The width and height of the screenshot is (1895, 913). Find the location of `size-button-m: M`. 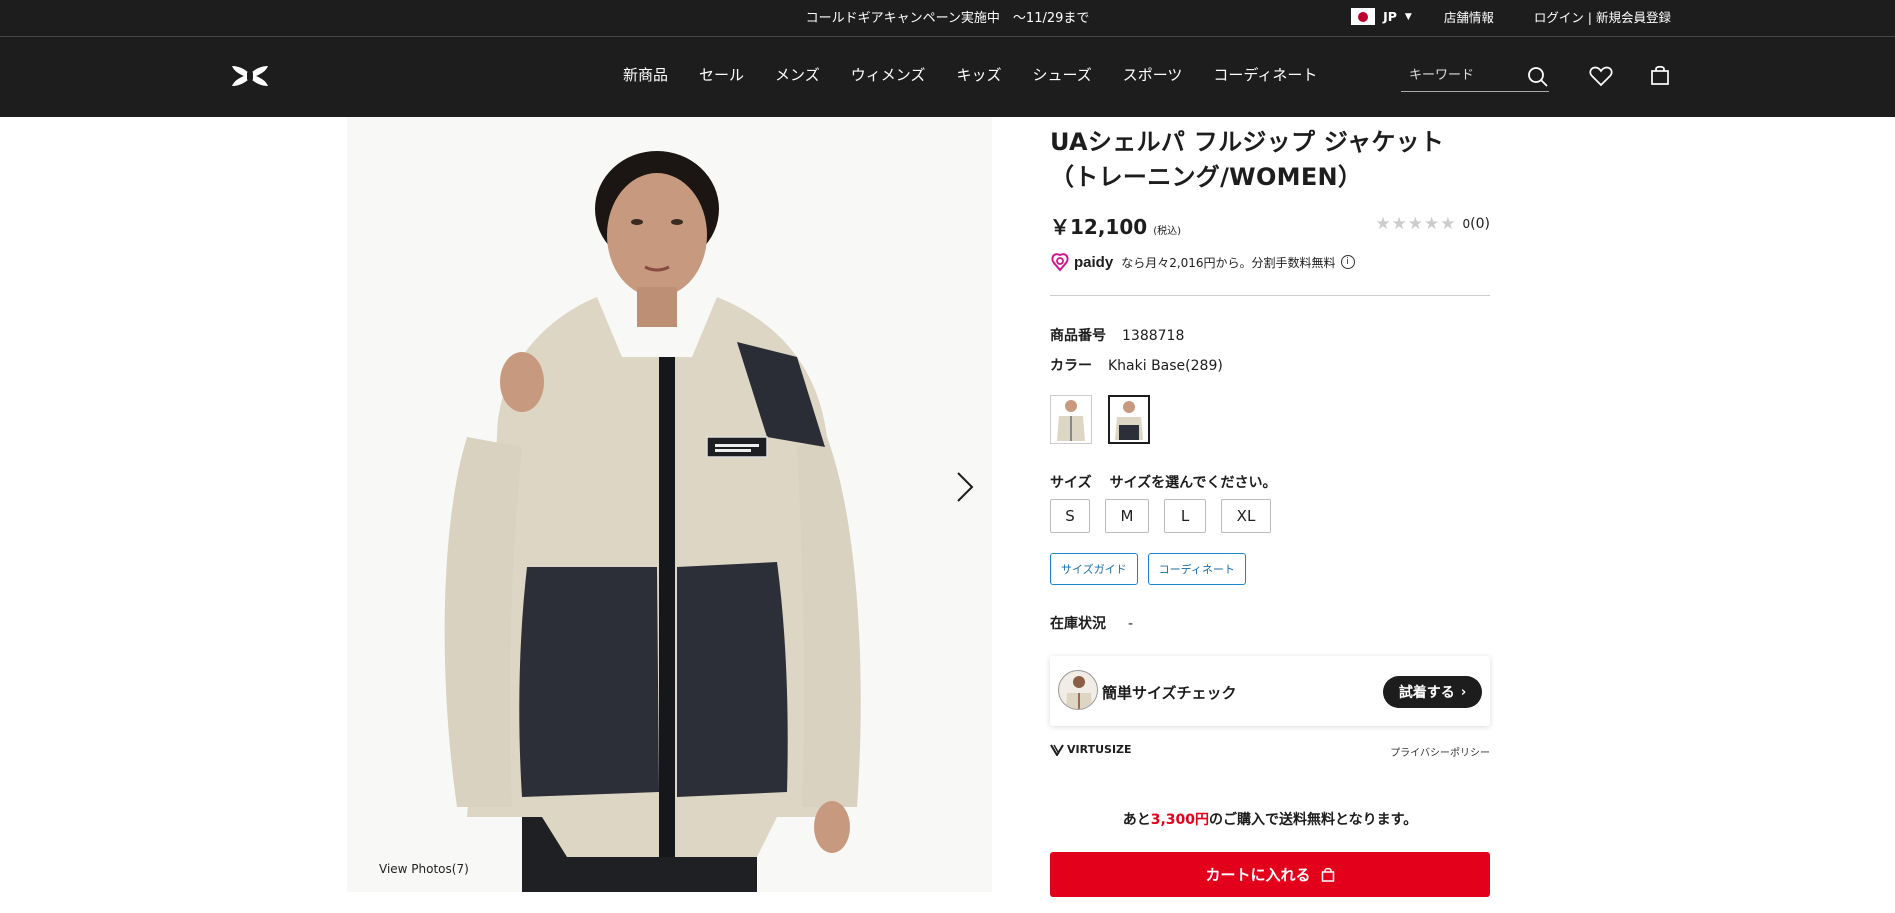

size-button-m: M is located at coordinates (1127, 516).